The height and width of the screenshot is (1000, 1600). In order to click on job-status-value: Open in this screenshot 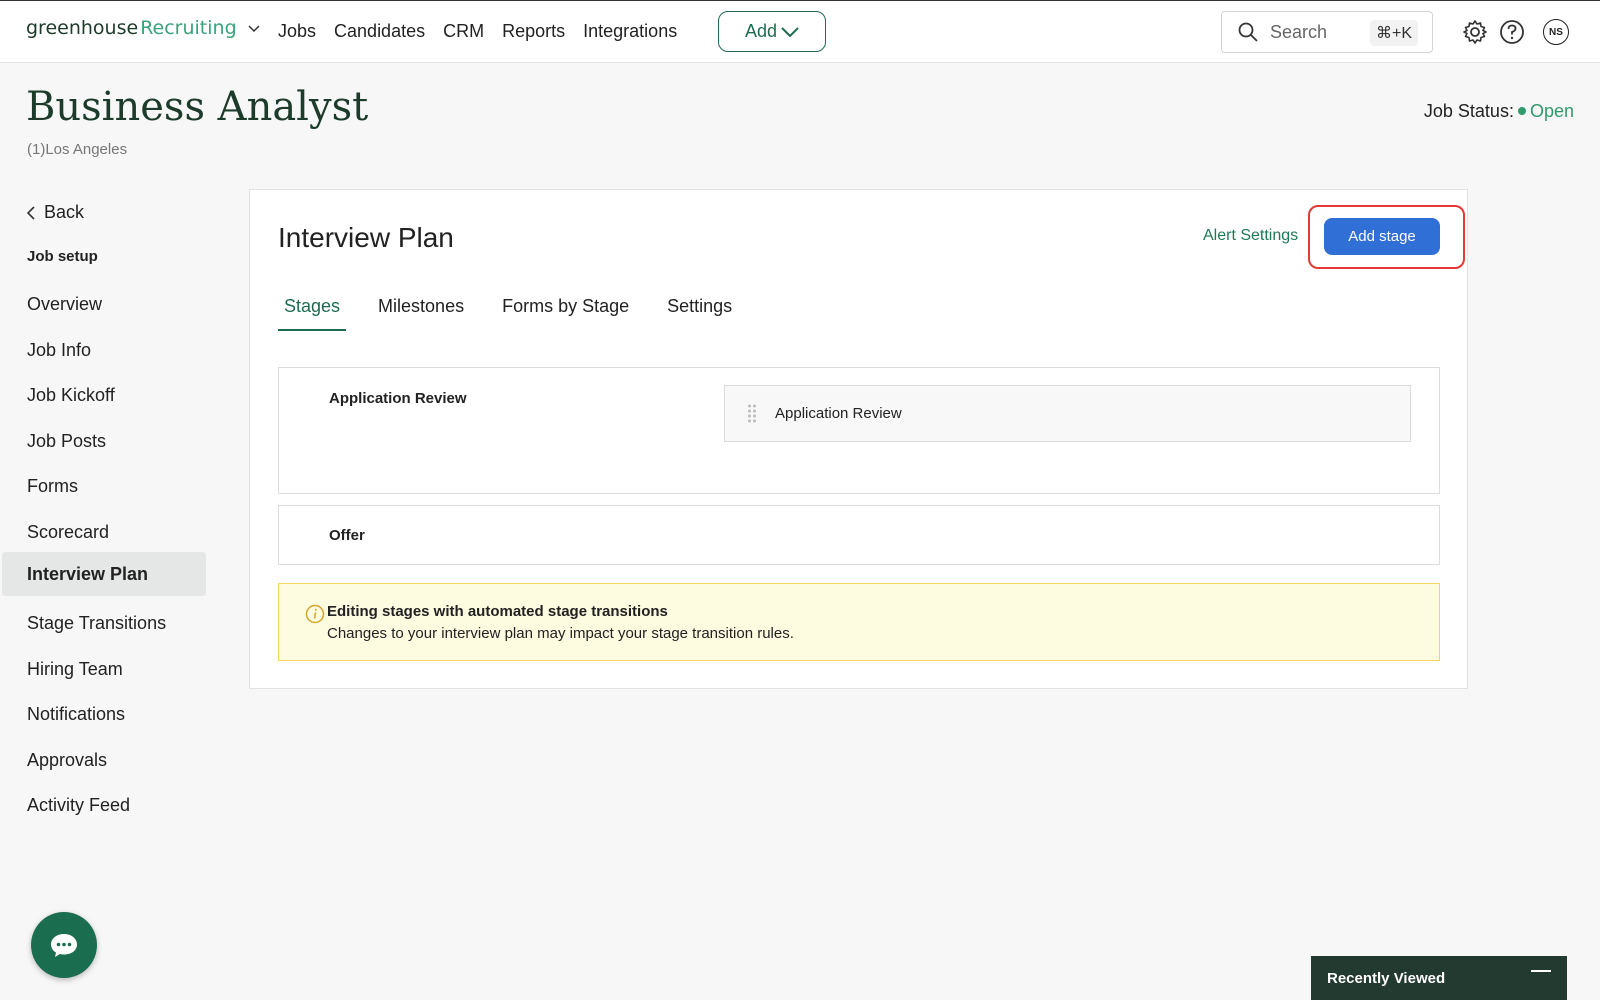, I will do `click(1551, 111)`.